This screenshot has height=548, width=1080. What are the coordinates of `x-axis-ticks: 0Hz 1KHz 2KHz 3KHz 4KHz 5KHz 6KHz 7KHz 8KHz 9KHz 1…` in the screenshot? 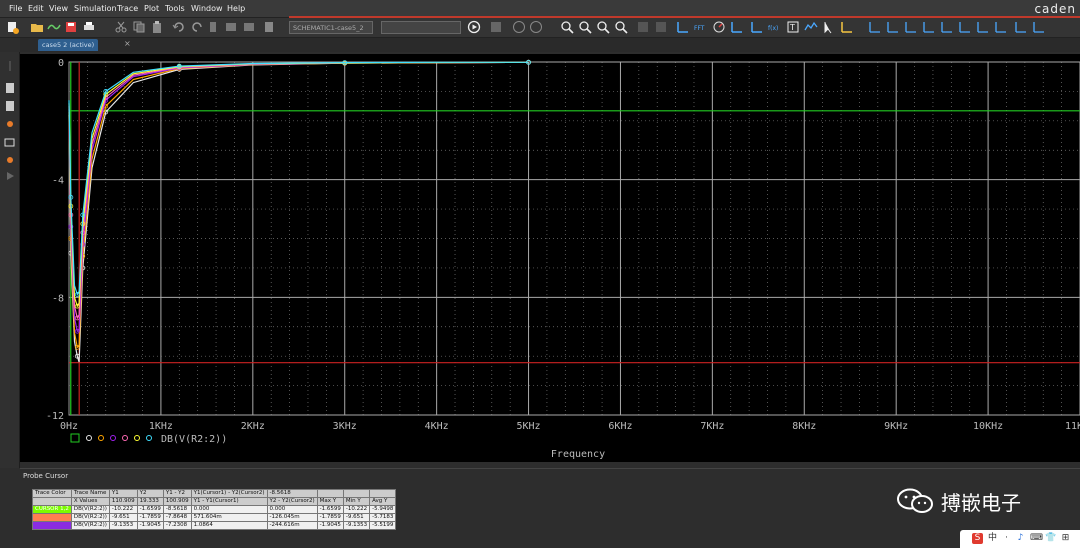 It's located at (570, 426).